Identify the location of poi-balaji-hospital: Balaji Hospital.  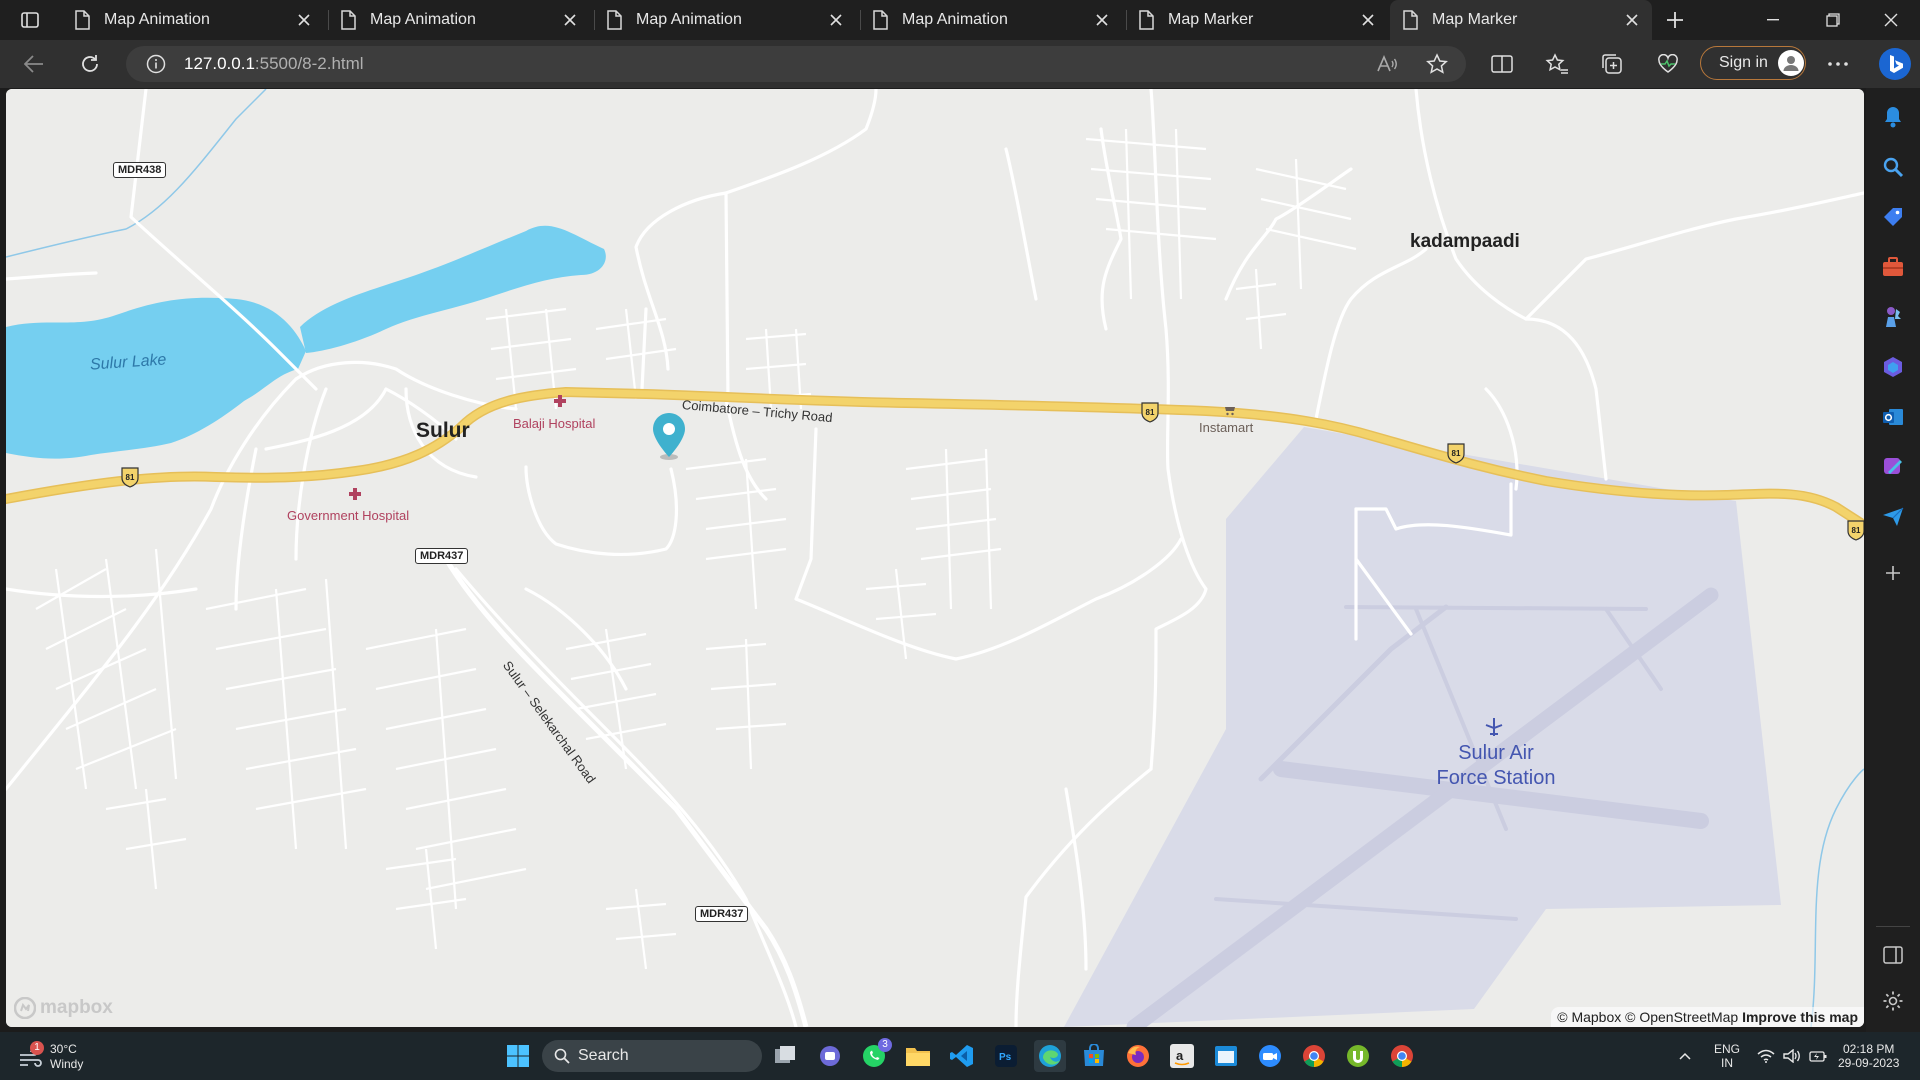
(554, 423).